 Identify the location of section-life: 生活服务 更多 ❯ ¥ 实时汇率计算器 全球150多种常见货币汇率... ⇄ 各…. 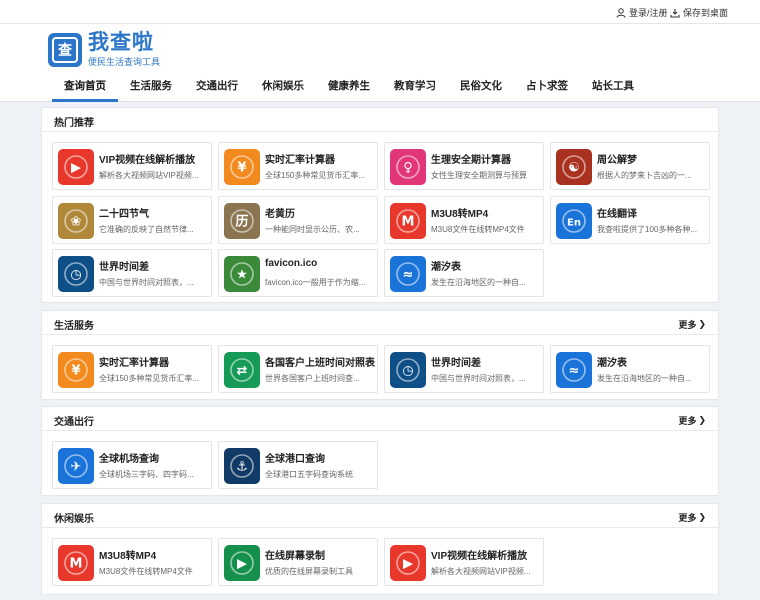
(380, 355).